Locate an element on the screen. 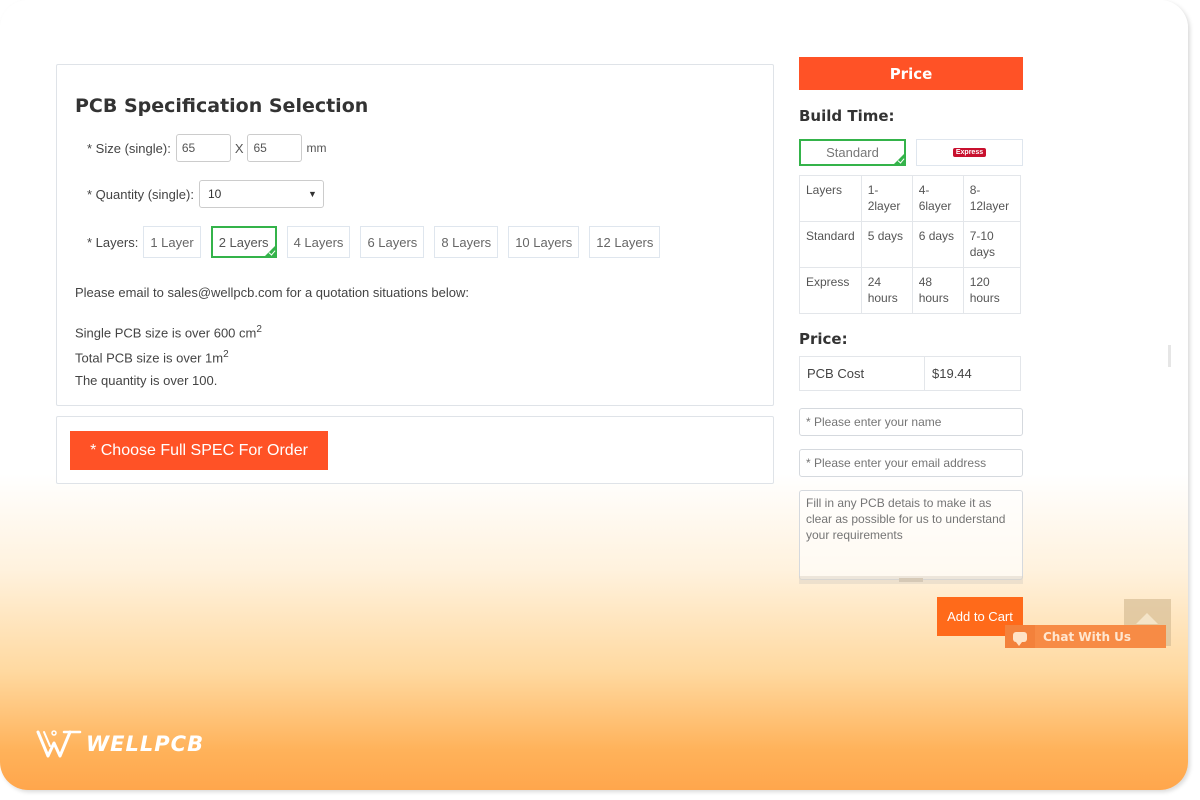 This screenshot has height=800, width=1200. table-cell: 48 hours is located at coordinates (937, 290).